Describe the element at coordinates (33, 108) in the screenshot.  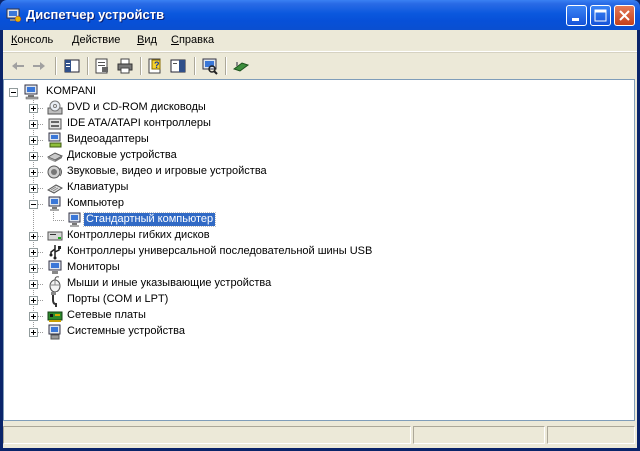
I see `dvd-drive-expand-toggle` at that location.